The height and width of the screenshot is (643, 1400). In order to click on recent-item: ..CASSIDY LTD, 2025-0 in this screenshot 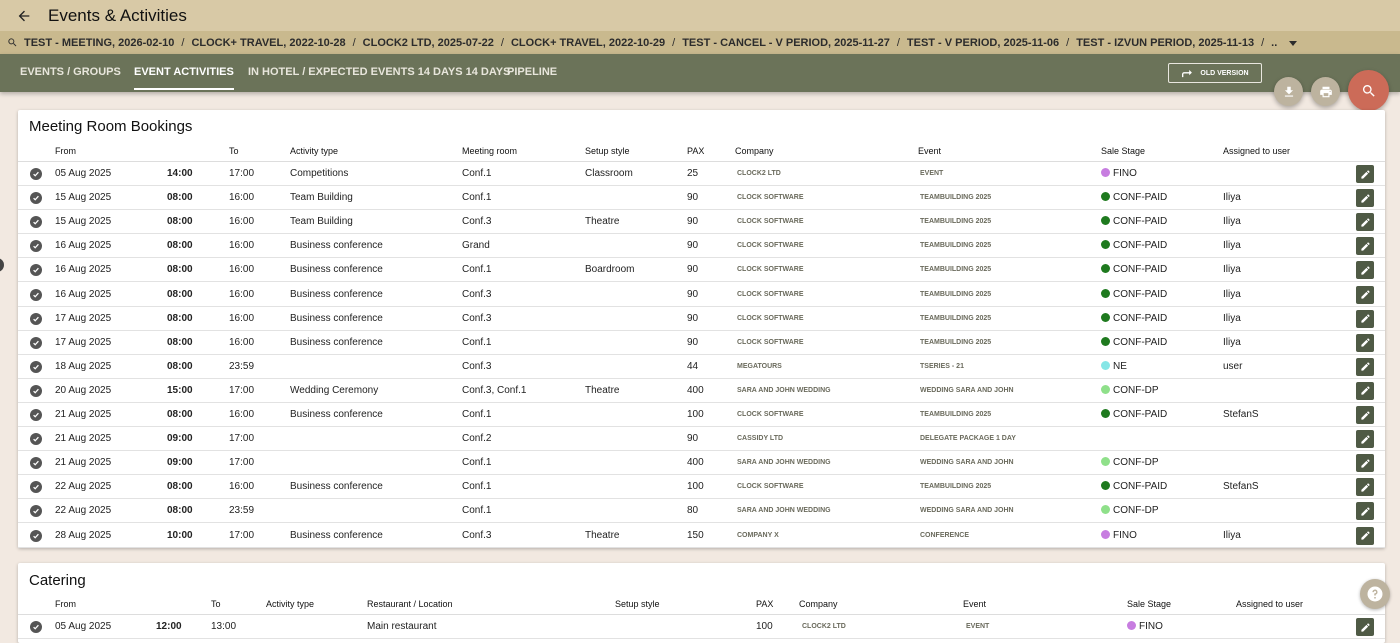, I will do `click(1273, 43)`.